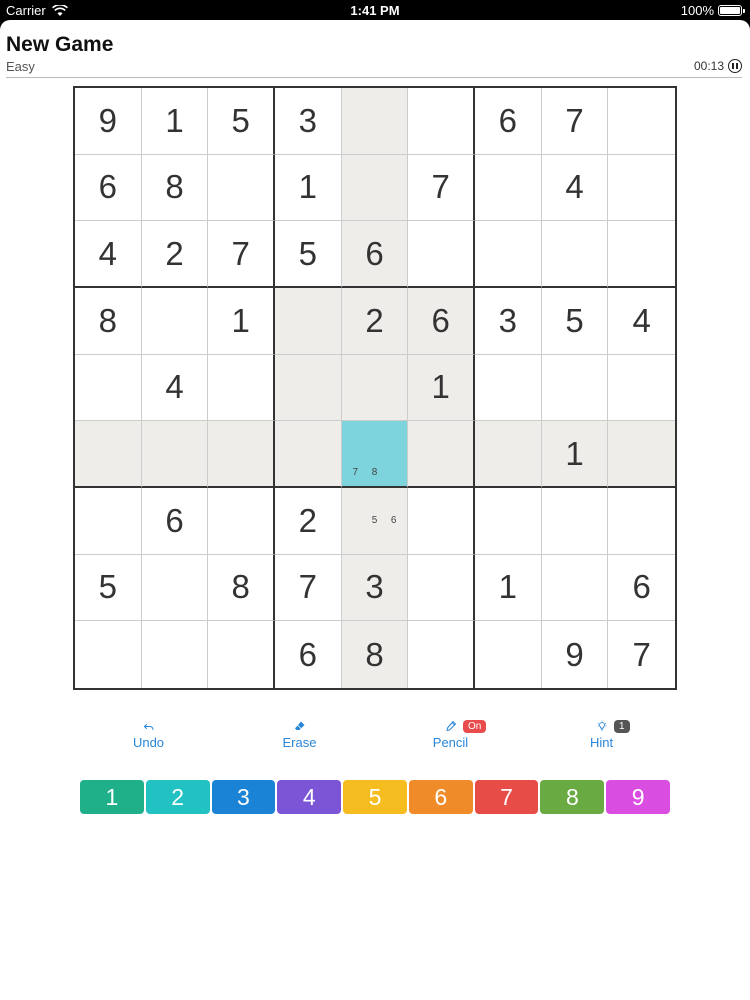  What do you see at coordinates (375, 521) in the screenshot?
I see `board-cell-r7c5: 56` at bounding box center [375, 521].